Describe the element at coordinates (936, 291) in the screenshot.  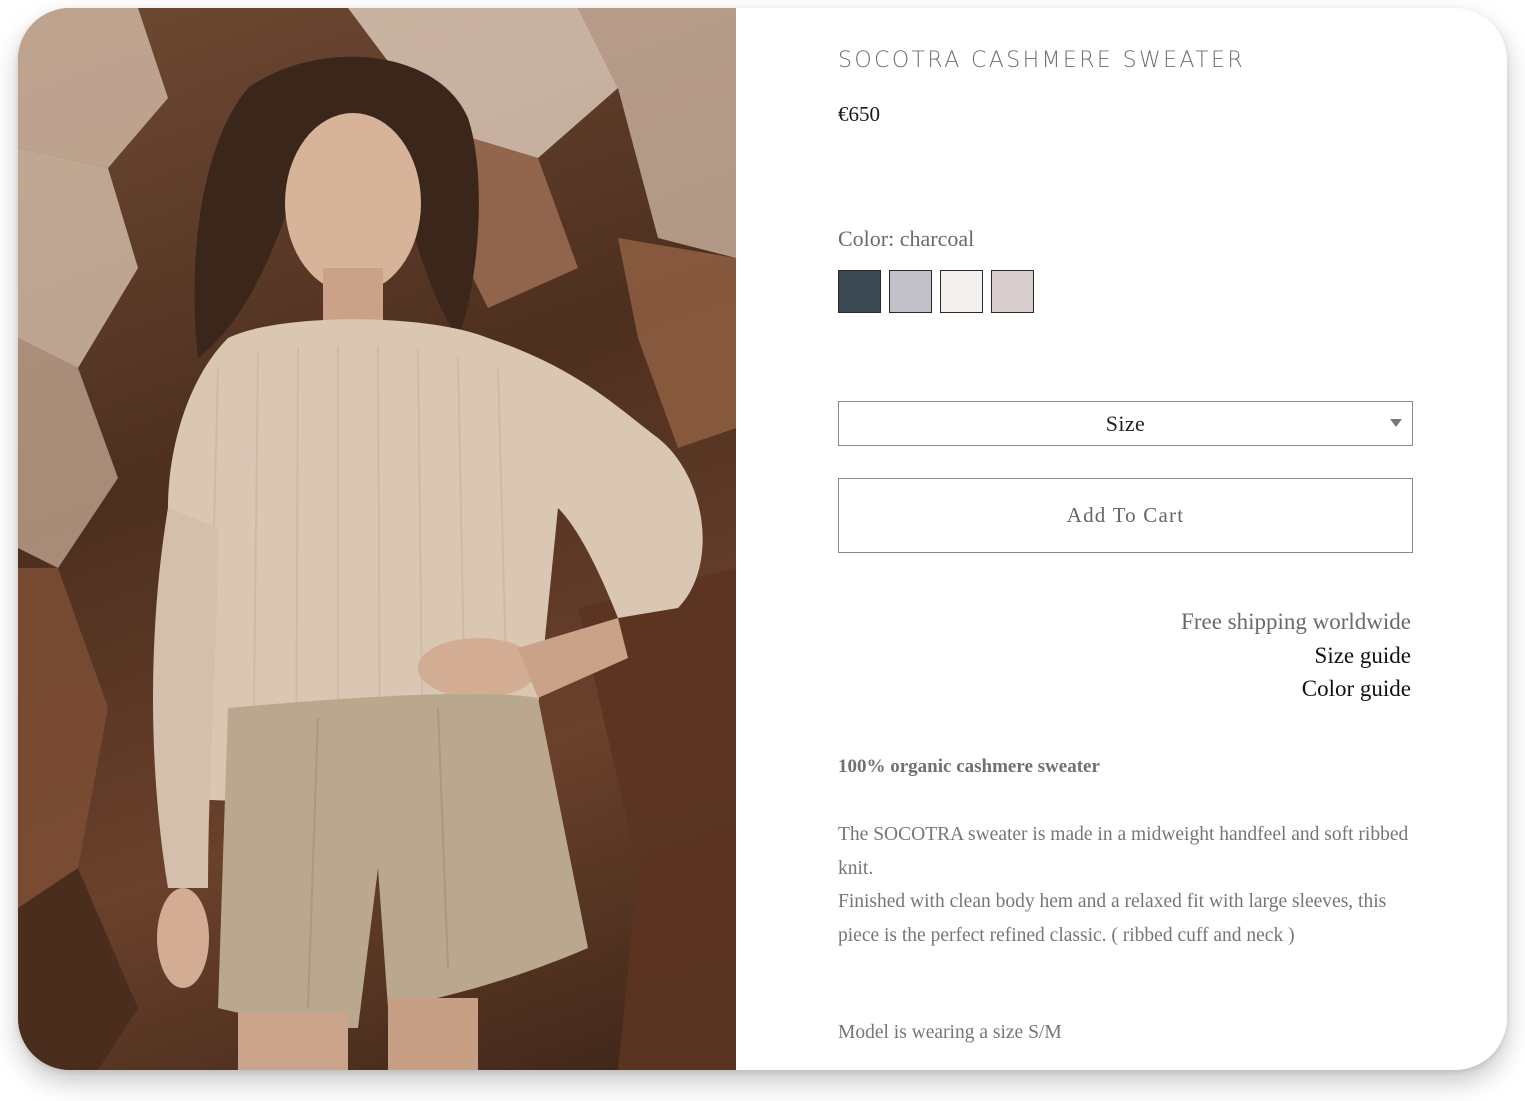
I see `color-swatches` at that location.